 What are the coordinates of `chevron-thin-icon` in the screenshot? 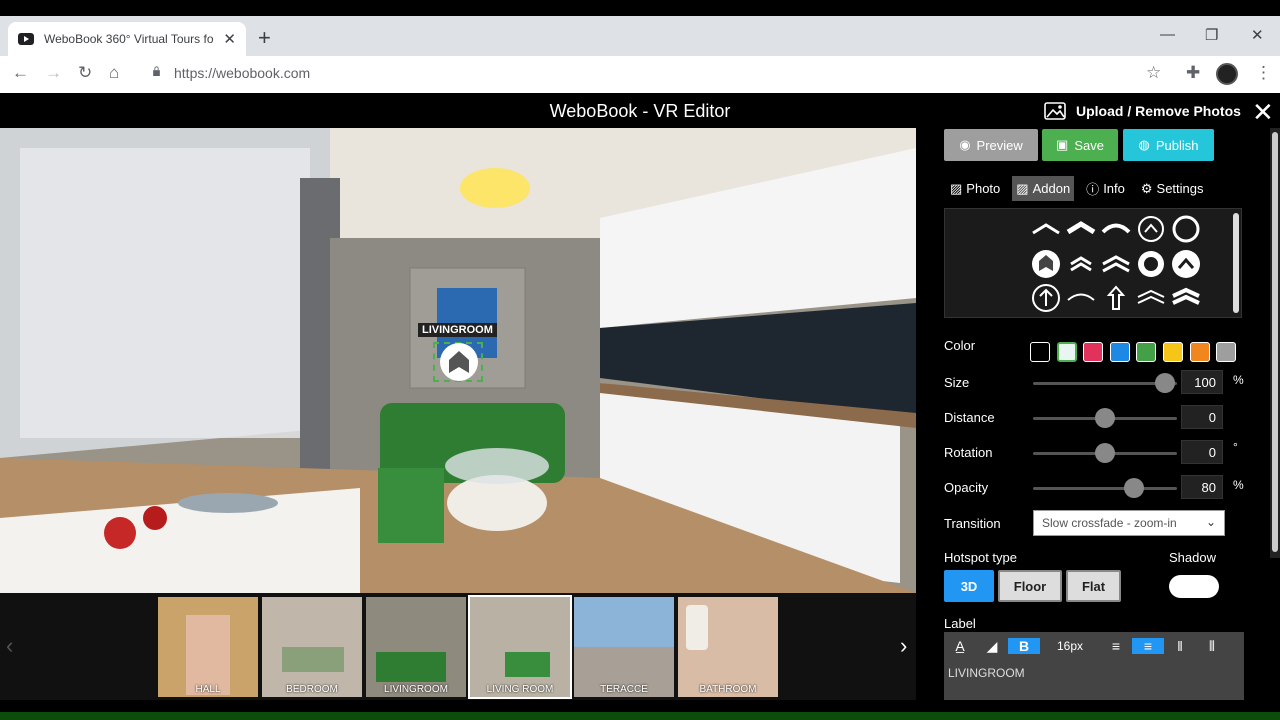 It's located at (1046, 229).